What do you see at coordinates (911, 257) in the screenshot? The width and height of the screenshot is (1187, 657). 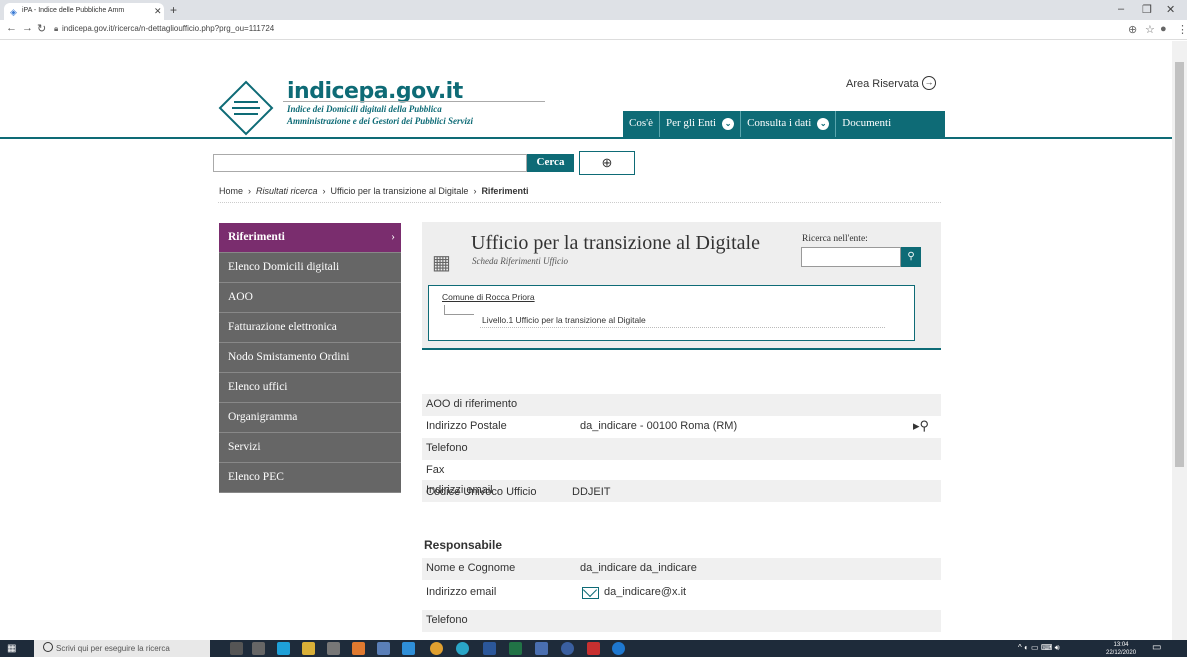 I see `search-icon: ⚲` at bounding box center [911, 257].